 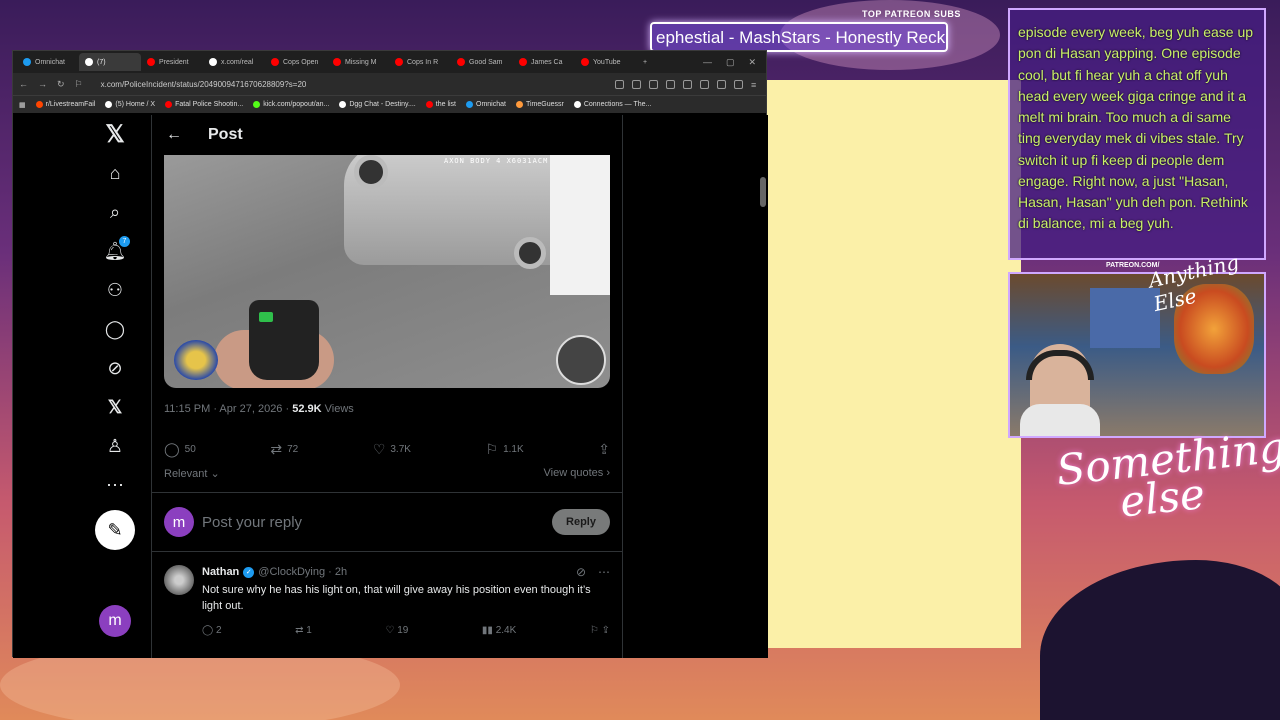 What do you see at coordinates (337, 409) in the screenshot?
I see `views-label: Views` at bounding box center [337, 409].